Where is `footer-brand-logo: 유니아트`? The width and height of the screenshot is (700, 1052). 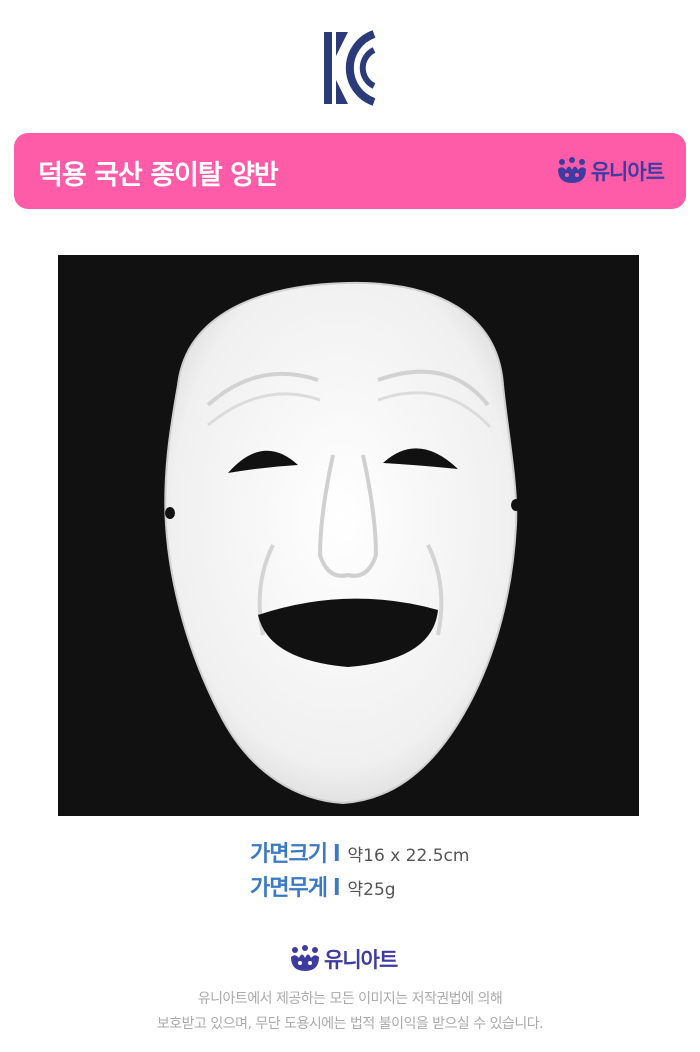
footer-brand-logo: 유니아트 is located at coordinates (343, 959).